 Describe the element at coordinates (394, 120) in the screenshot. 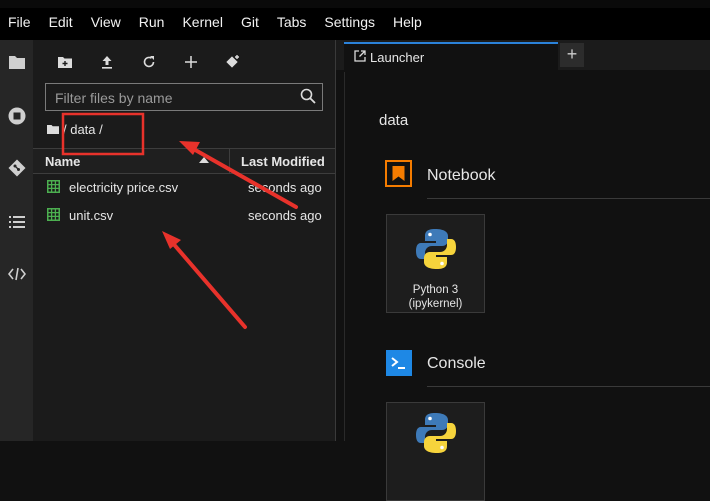

I see `launcher-cwd: data` at that location.